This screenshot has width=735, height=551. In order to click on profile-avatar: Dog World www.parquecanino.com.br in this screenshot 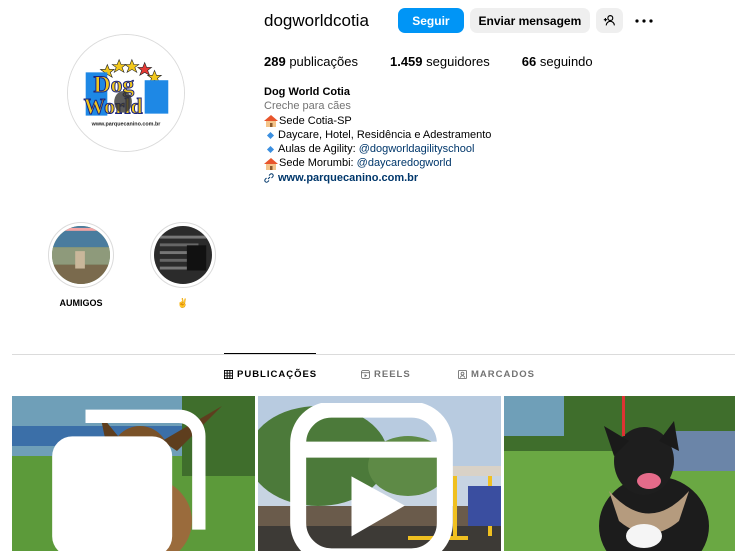, I will do `click(126, 93)`.